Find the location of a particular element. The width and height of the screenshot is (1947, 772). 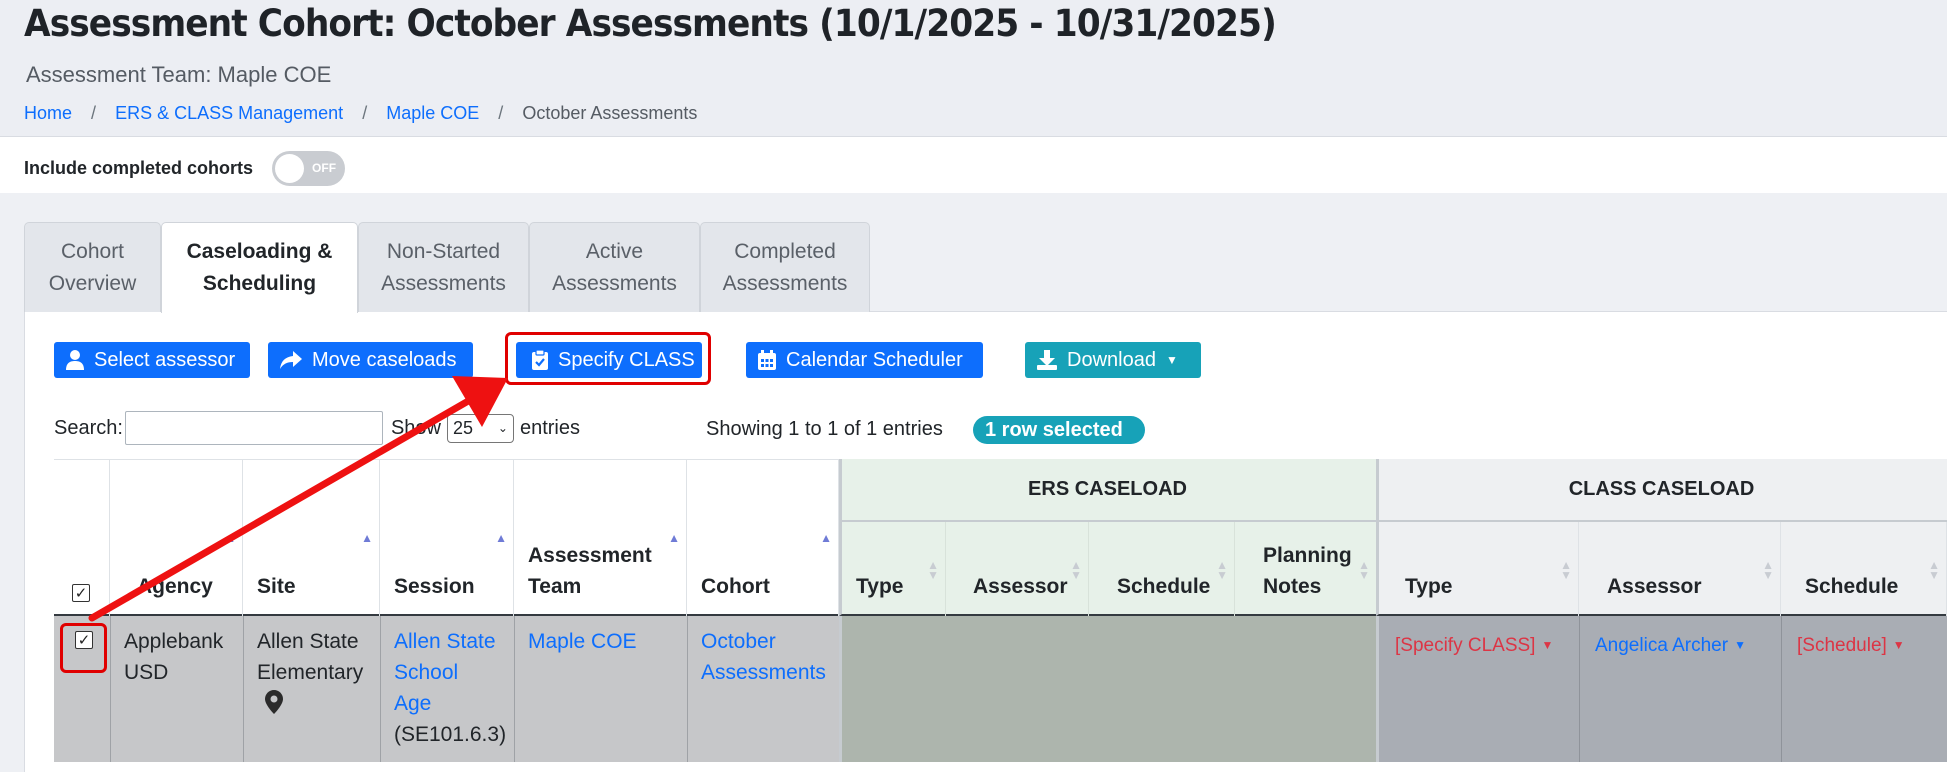

annotation-arrow is located at coordinates (298, 499).